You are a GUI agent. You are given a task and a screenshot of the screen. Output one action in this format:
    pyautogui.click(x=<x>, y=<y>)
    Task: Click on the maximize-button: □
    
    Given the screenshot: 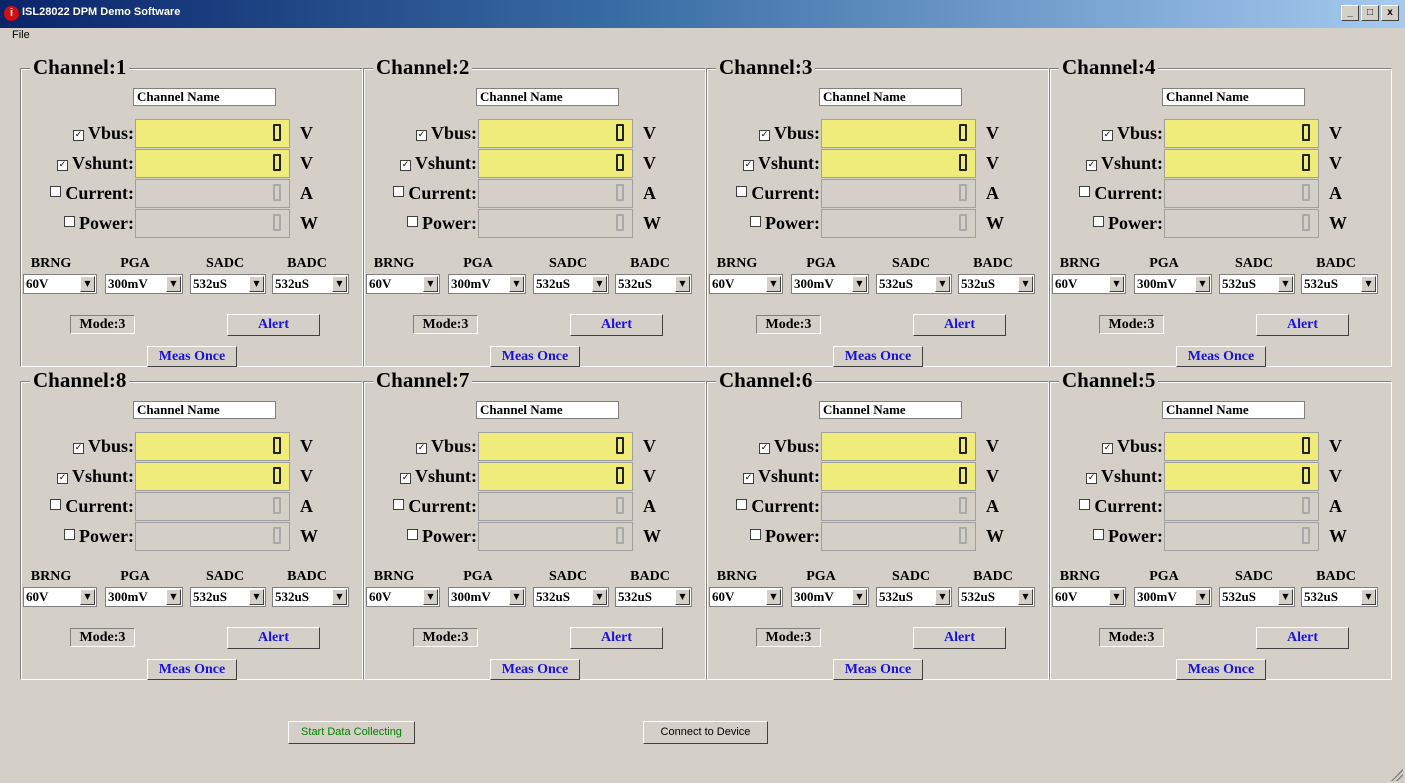 What is the action you would take?
    pyautogui.click(x=1370, y=13)
    